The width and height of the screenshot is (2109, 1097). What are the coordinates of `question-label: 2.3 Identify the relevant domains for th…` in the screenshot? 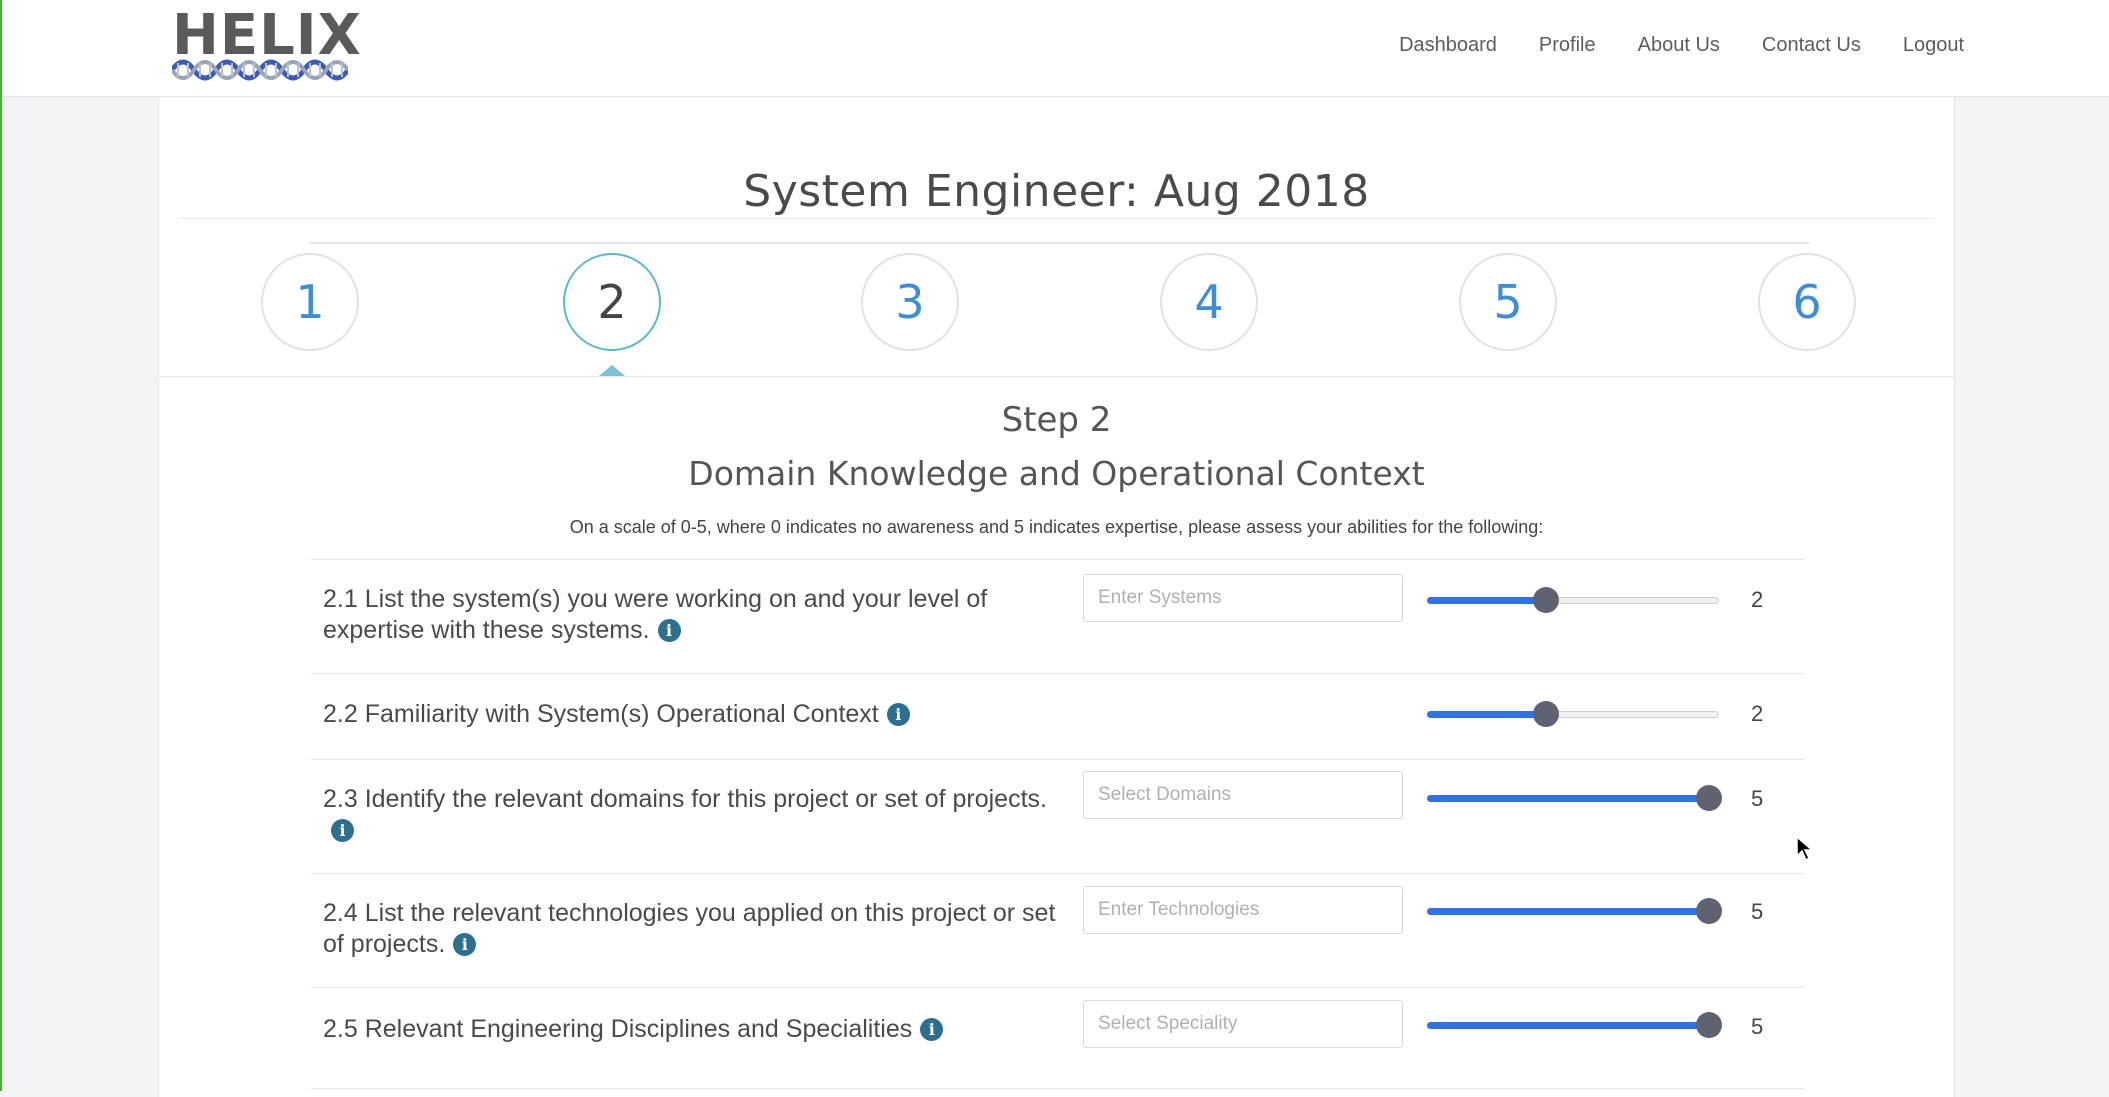 It's located at (685, 799).